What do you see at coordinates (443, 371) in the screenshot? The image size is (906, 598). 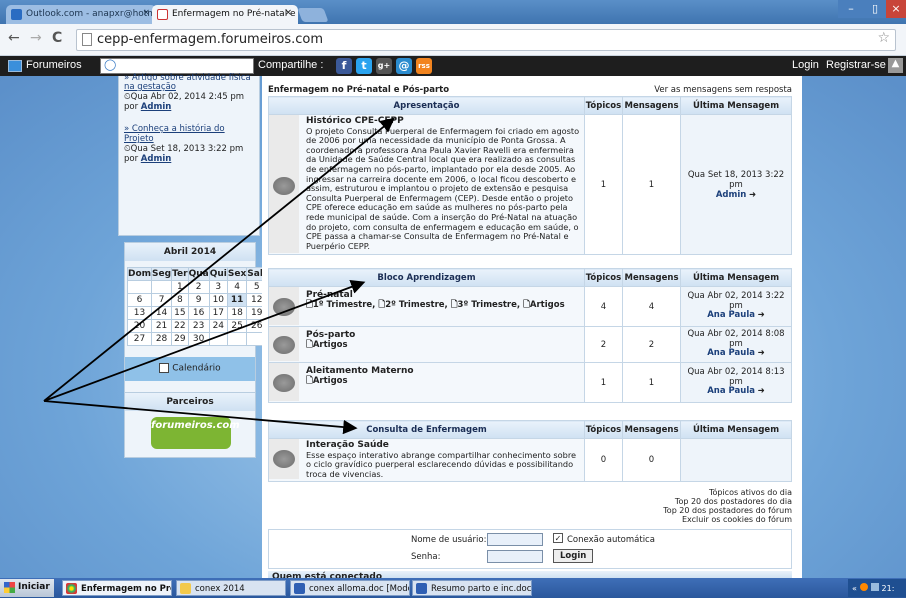 I see `forum-name: Aleitamento Materno` at bounding box center [443, 371].